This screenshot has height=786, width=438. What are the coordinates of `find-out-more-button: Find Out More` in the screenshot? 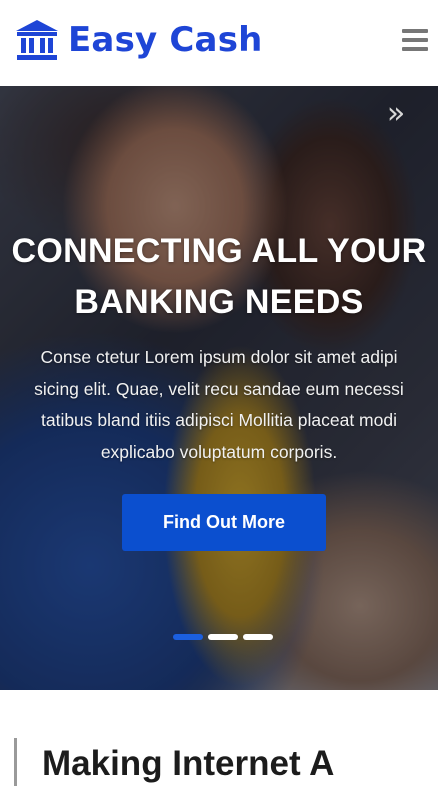 It's located at (224, 522).